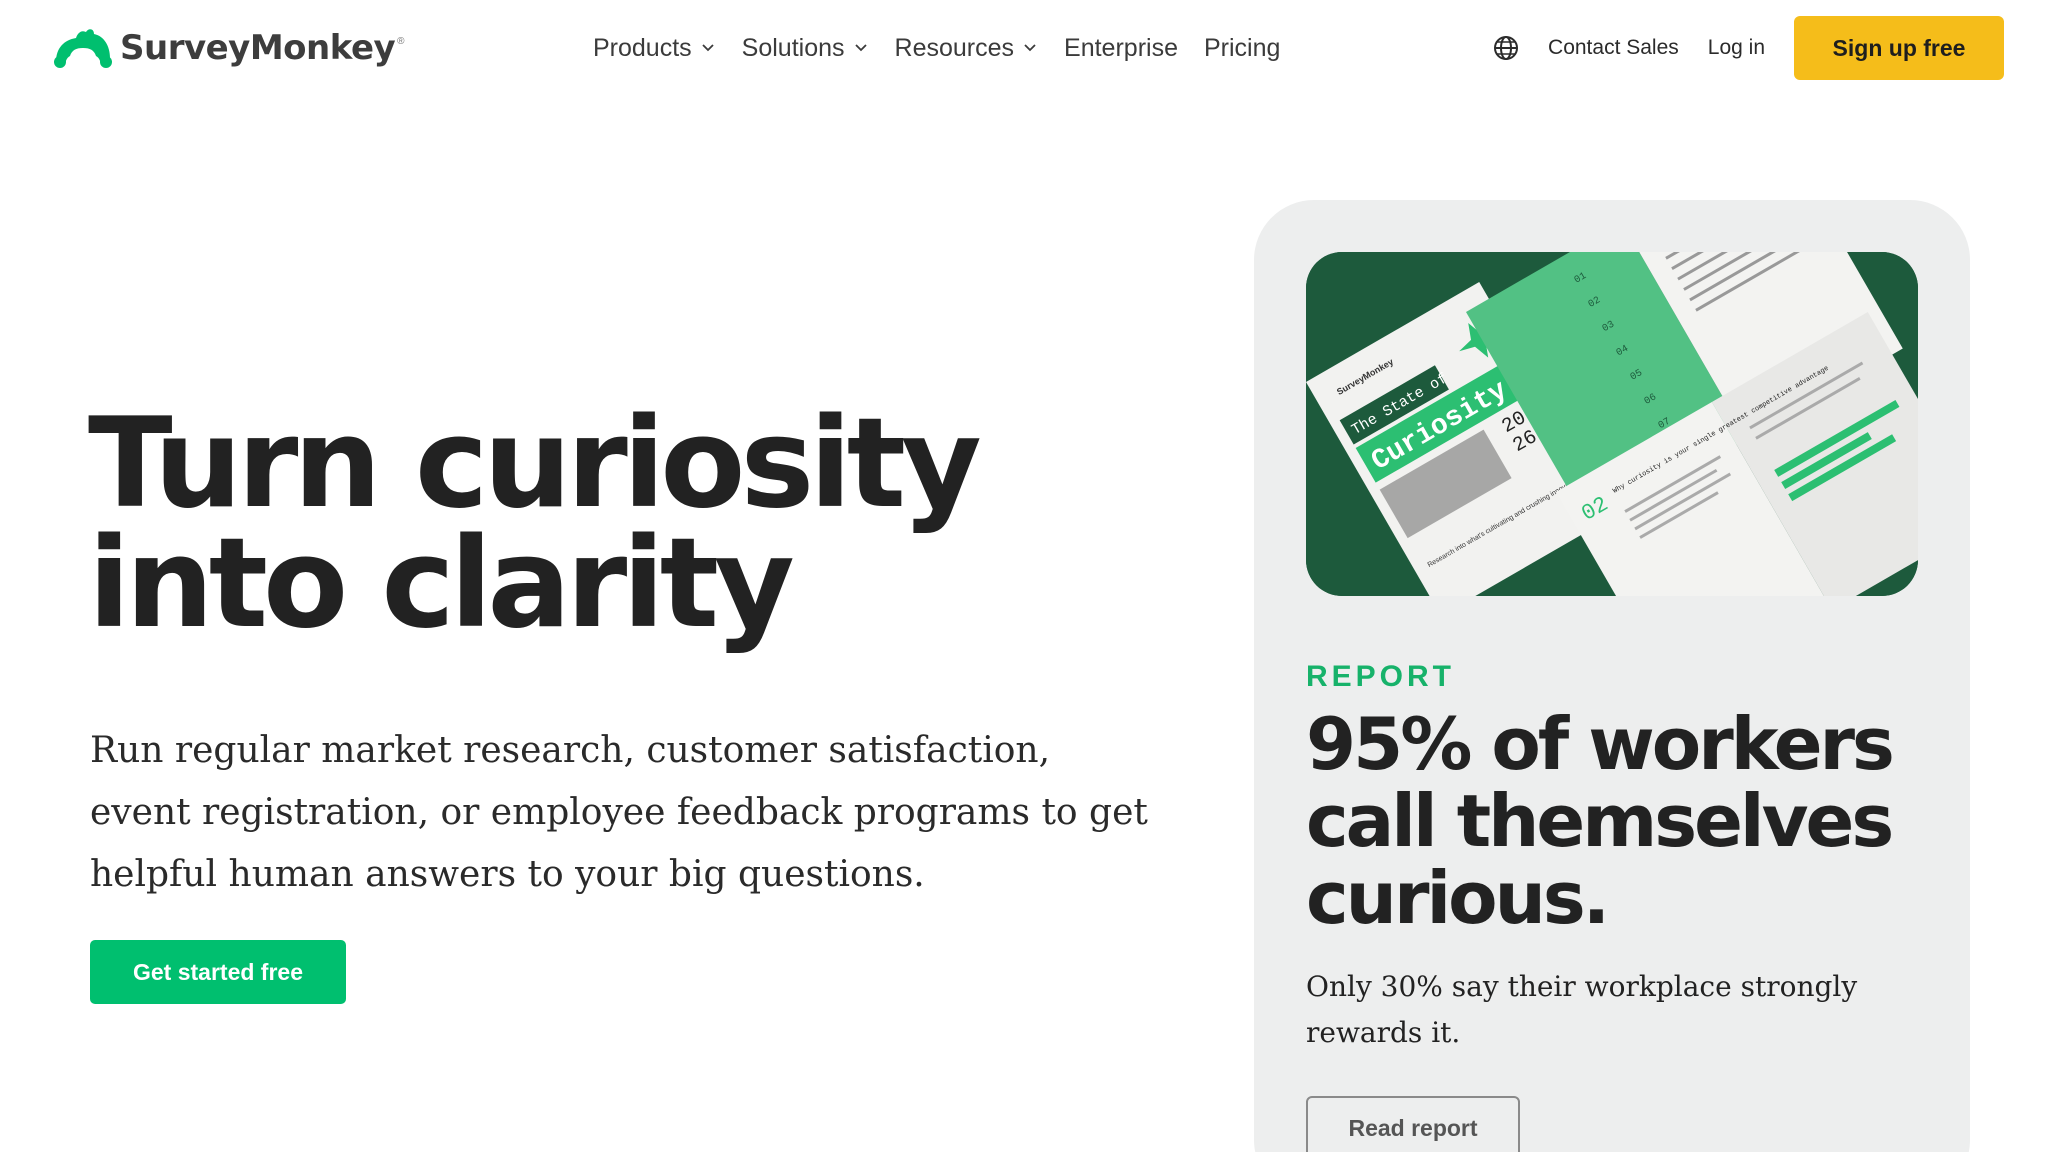 Image resolution: width=2048 pixels, height=1152 pixels. Describe the element at coordinates (1506, 48) in the screenshot. I see `globe-icon` at that location.